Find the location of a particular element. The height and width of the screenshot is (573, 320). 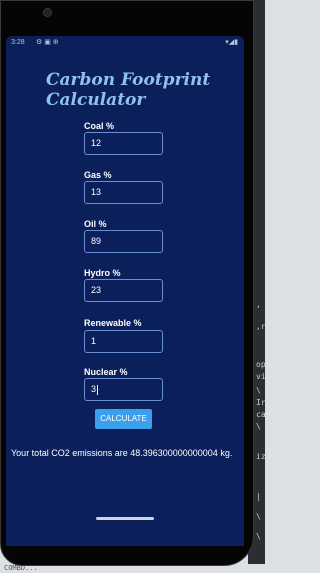

page-title: Carbon Footprint Calculator is located at coordinates (128, 90).